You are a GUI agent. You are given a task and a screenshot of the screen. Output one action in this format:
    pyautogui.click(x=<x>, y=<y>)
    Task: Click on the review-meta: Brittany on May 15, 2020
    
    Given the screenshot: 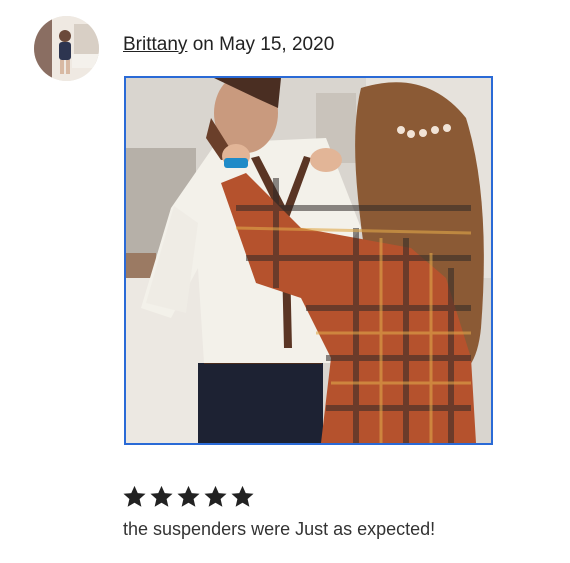 What is the action you would take?
    pyautogui.click(x=228, y=45)
    